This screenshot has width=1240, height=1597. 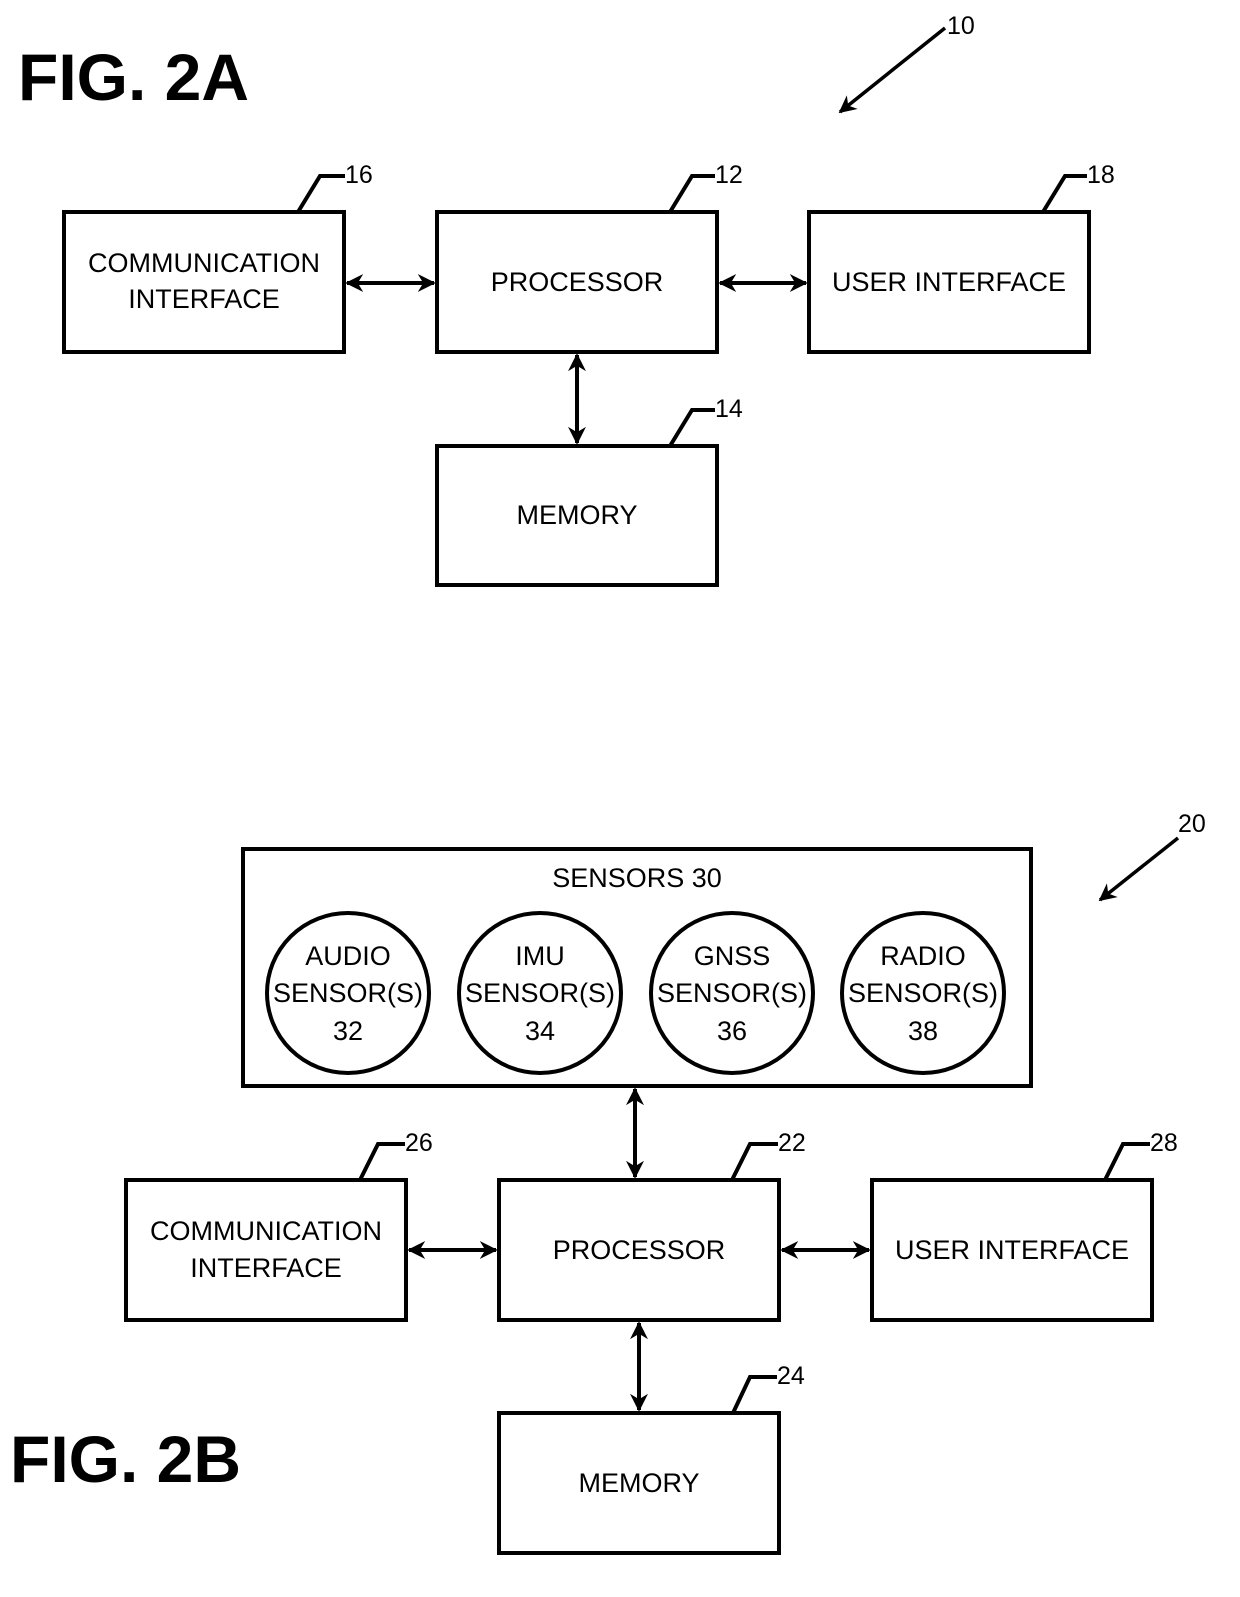 What do you see at coordinates (348, 1031) in the screenshot?
I see `sensor-ref: 32` at bounding box center [348, 1031].